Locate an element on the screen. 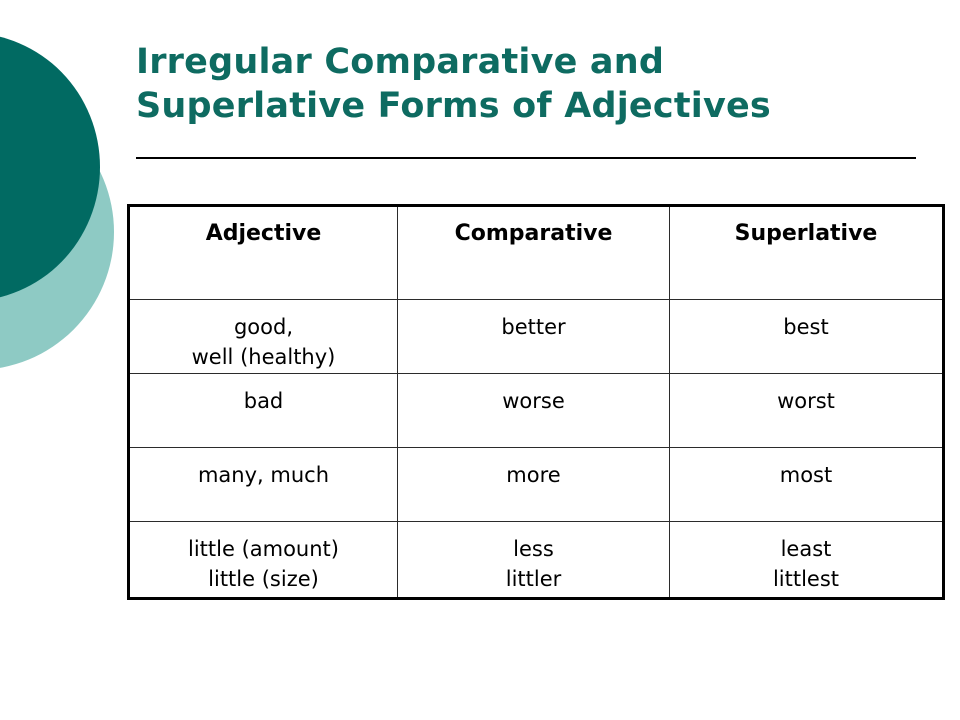  cell-comparative: worse is located at coordinates (533, 410).